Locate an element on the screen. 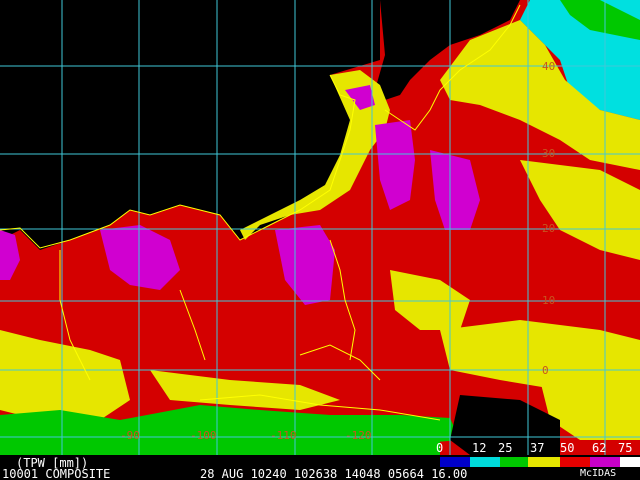 The width and height of the screenshot is (640, 480). color-scale-labels: 0 12 25 37 50 62 75 is located at coordinates (535, 449).